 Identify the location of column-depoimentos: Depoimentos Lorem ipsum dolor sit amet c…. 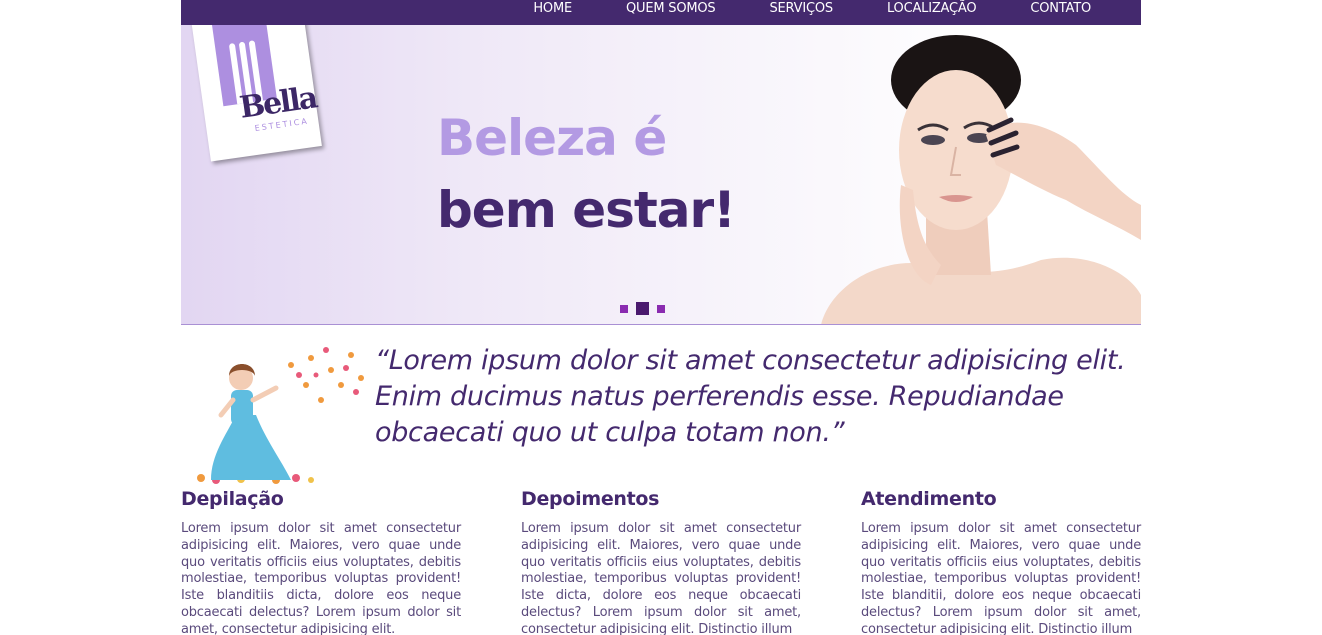
(661, 561).